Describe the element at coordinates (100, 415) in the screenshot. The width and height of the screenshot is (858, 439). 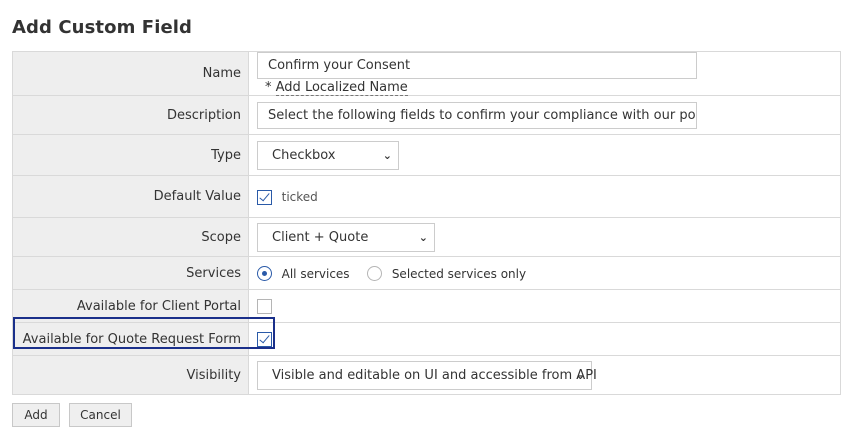
I see `cancel-button: Cancel` at that location.